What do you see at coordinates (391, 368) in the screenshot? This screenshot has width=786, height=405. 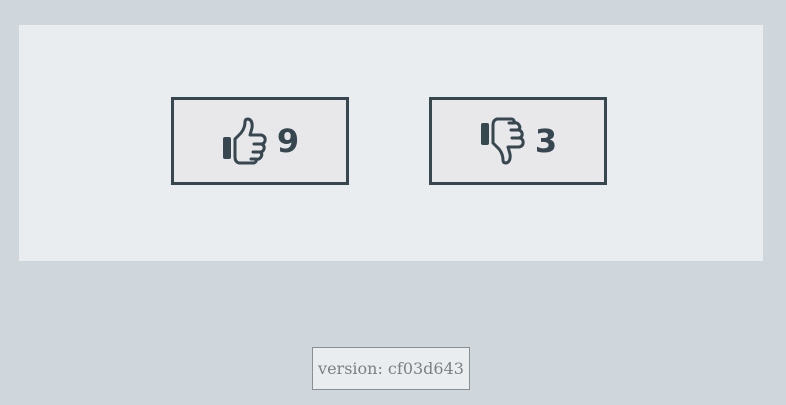 I see `version-label: version: cf03d643` at bounding box center [391, 368].